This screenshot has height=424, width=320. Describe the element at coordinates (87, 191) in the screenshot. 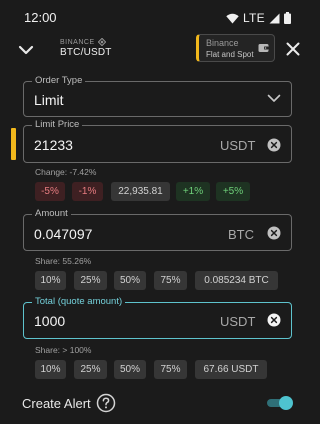

I see `price-minus-1-button: -1%` at that location.